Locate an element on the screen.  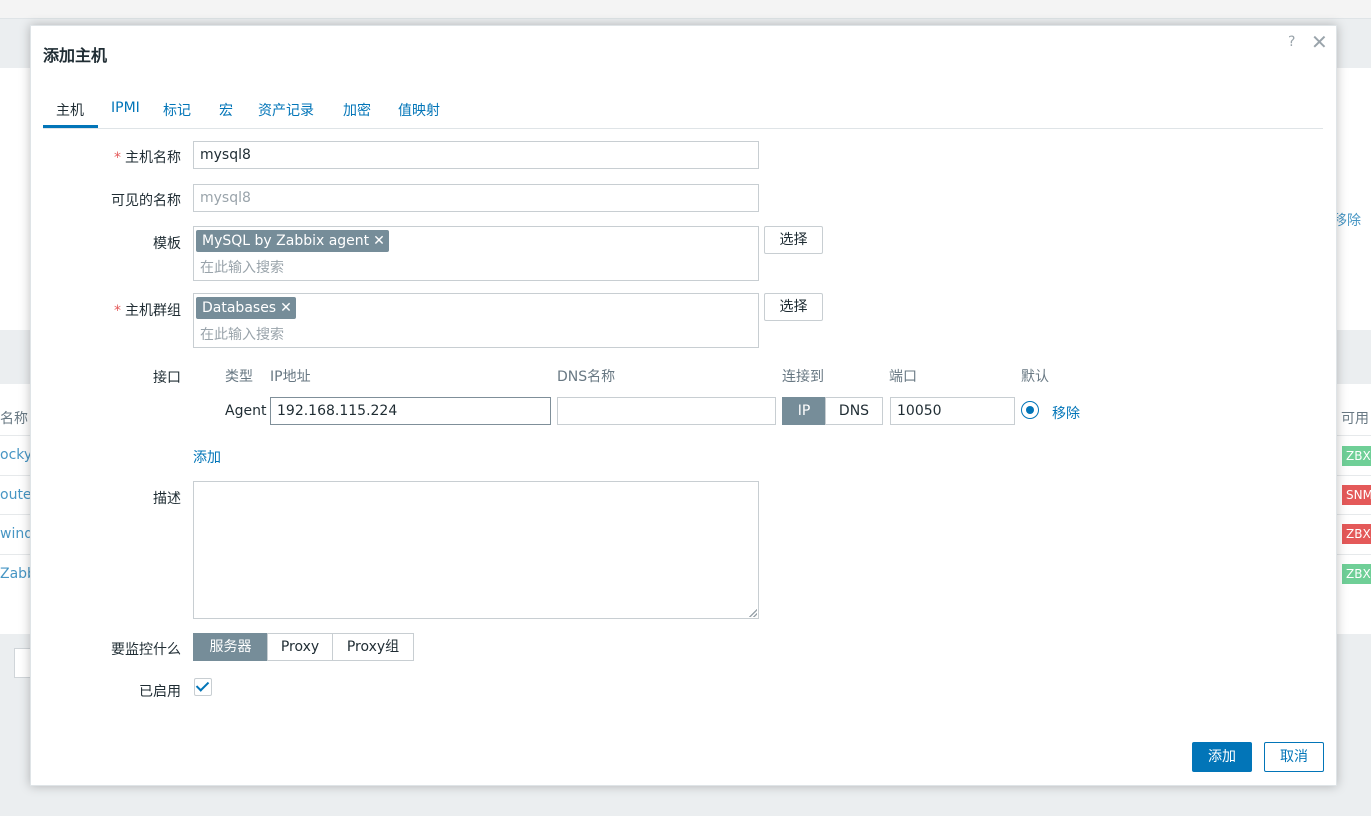
interface-ip-header: IP地址 is located at coordinates (290, 377).